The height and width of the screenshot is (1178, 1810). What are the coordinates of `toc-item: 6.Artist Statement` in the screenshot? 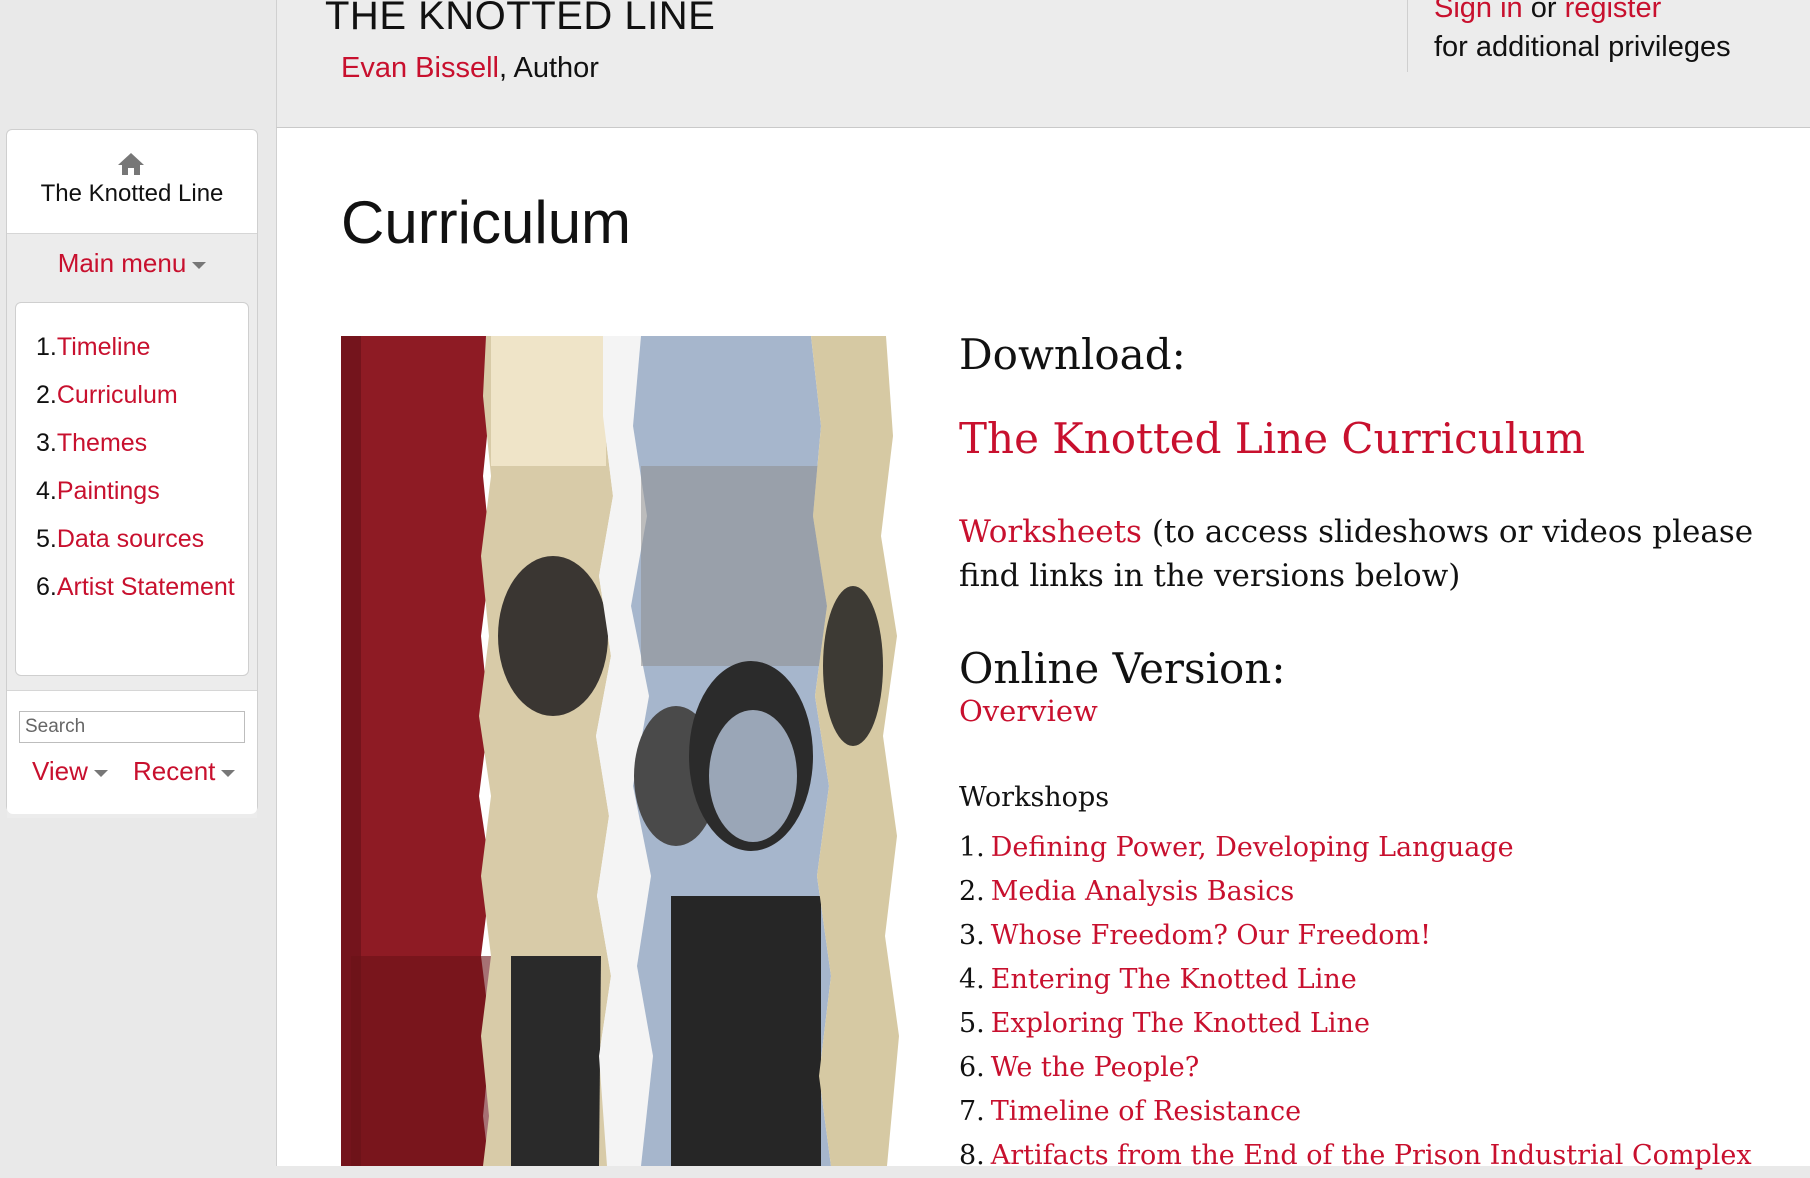 It's located at (138, 587).